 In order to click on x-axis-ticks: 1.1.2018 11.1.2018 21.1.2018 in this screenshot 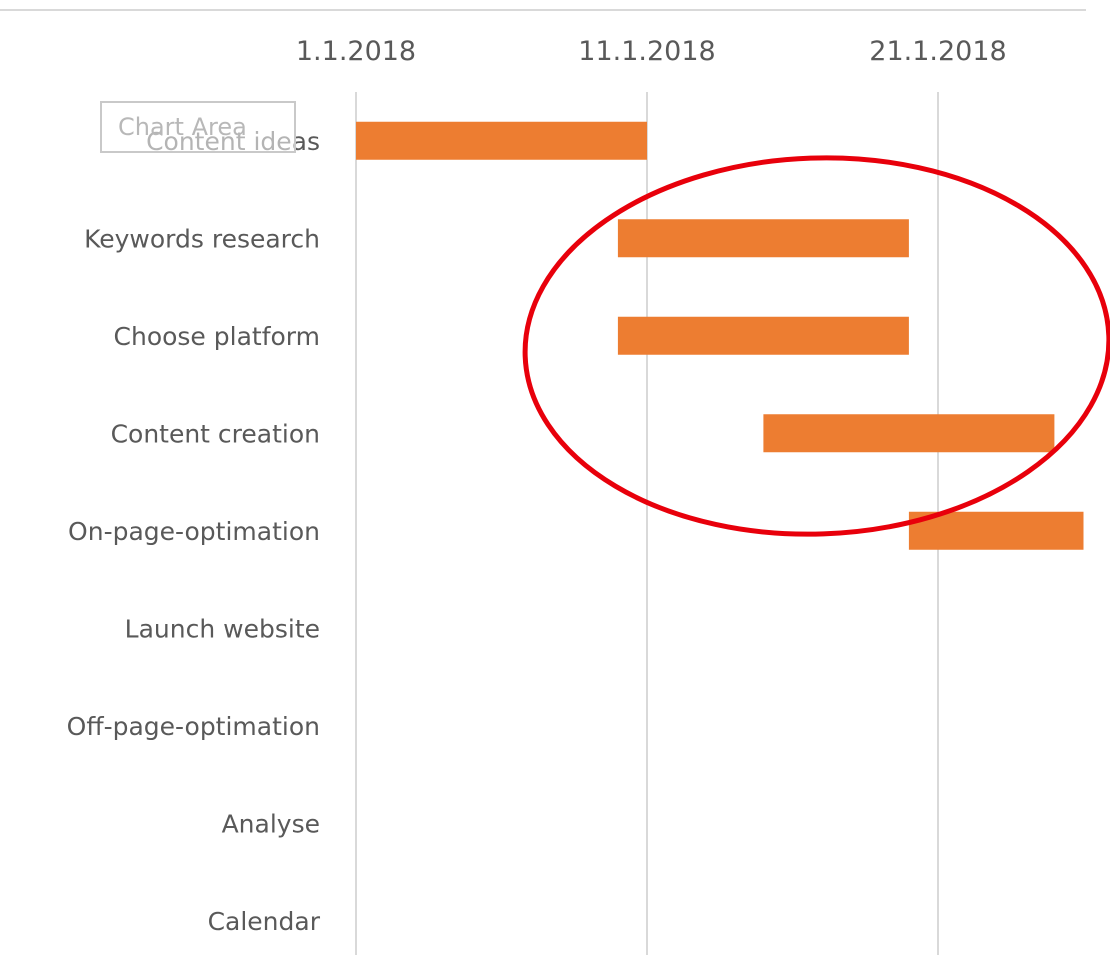, I will do `click(651, 51)`.